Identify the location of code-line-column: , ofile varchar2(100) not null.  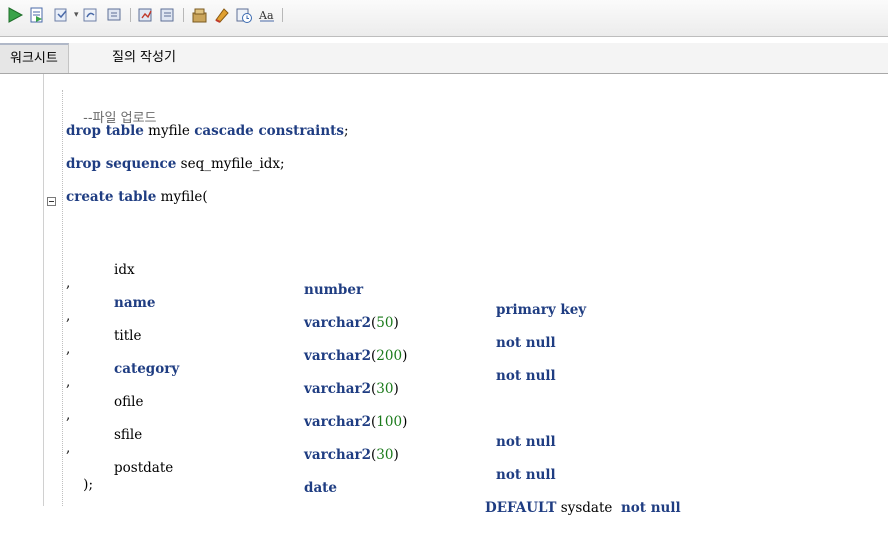
(311, 412).